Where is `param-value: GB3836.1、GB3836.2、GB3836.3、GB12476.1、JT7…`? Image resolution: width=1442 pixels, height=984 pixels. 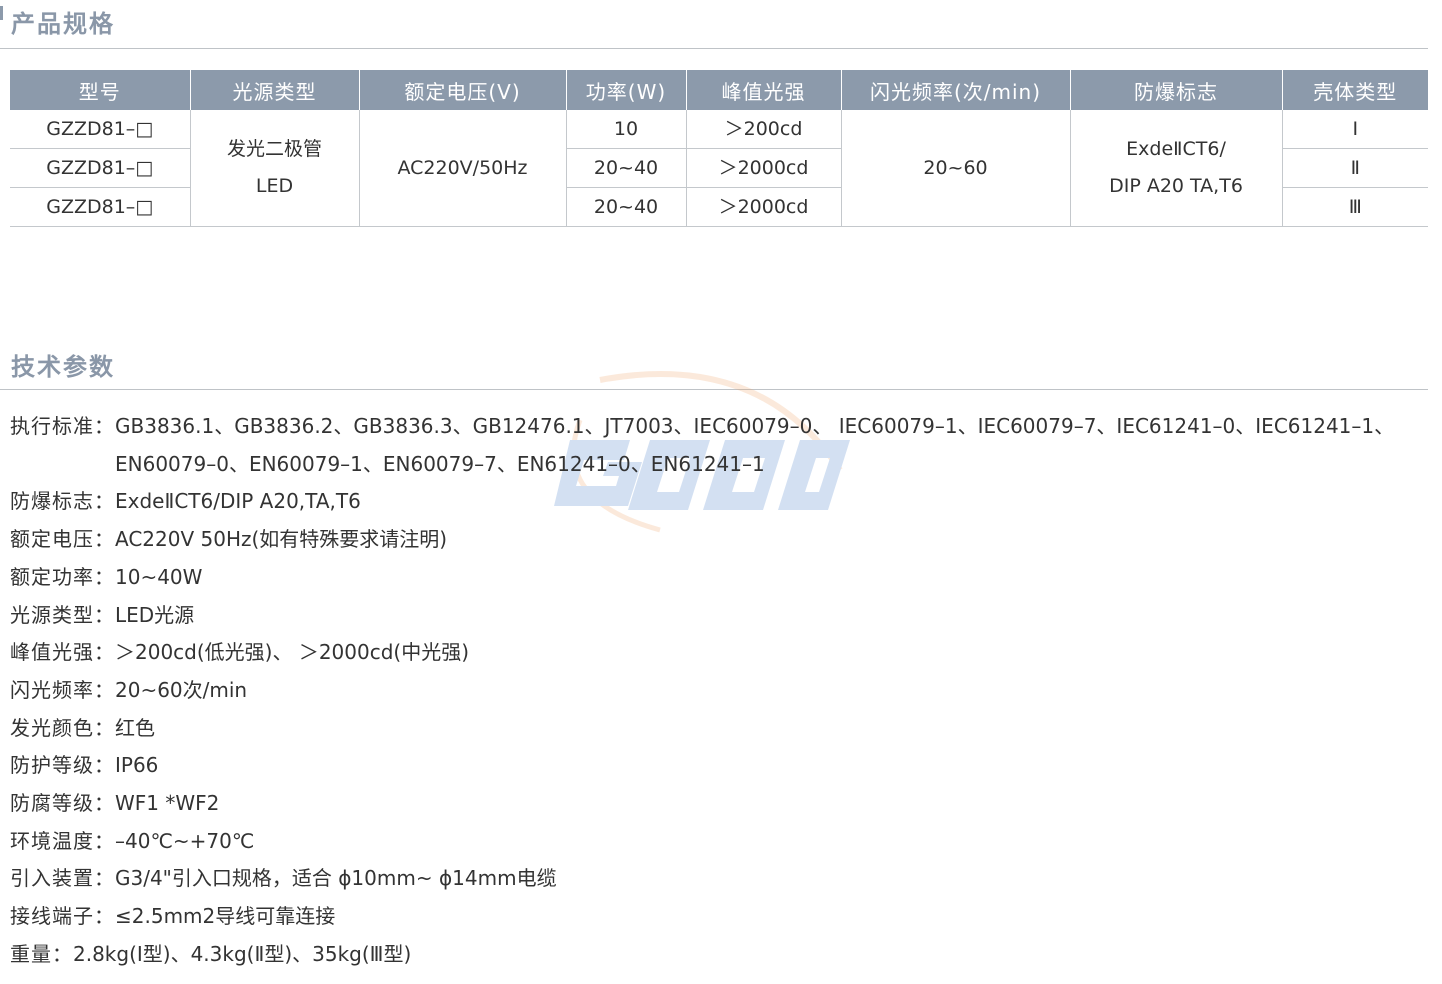 param-value: GB3836.1、GB3836.2、GB3836.3、GB12476.1、JT7… is located at coordinates (755, 445).